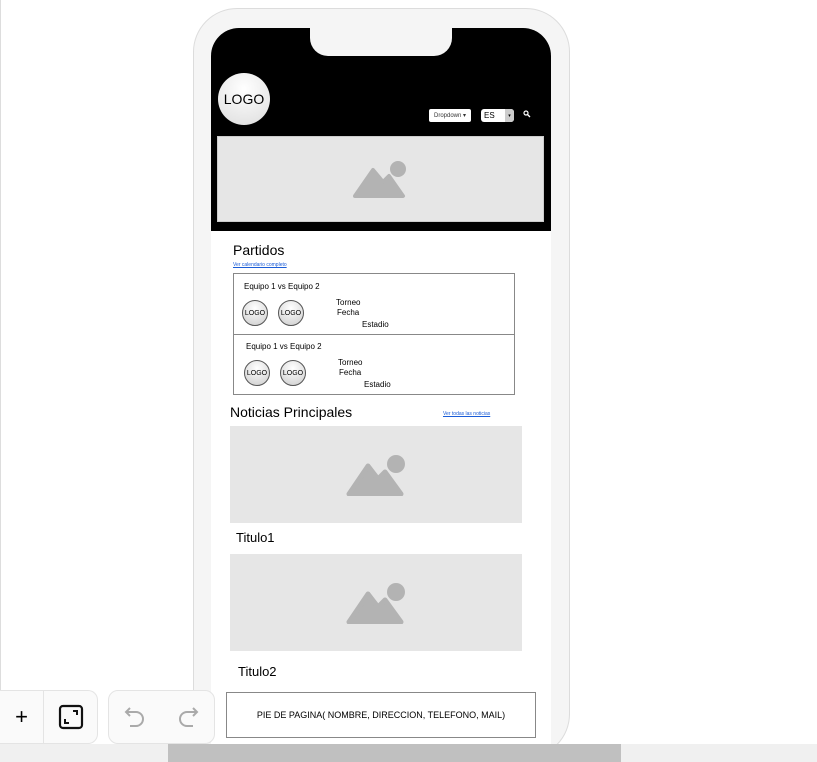 Image resolution: width=817 pixels, height=762 pixels. I want to click on dropdown: Dropdown ▾, so click(450, 115).